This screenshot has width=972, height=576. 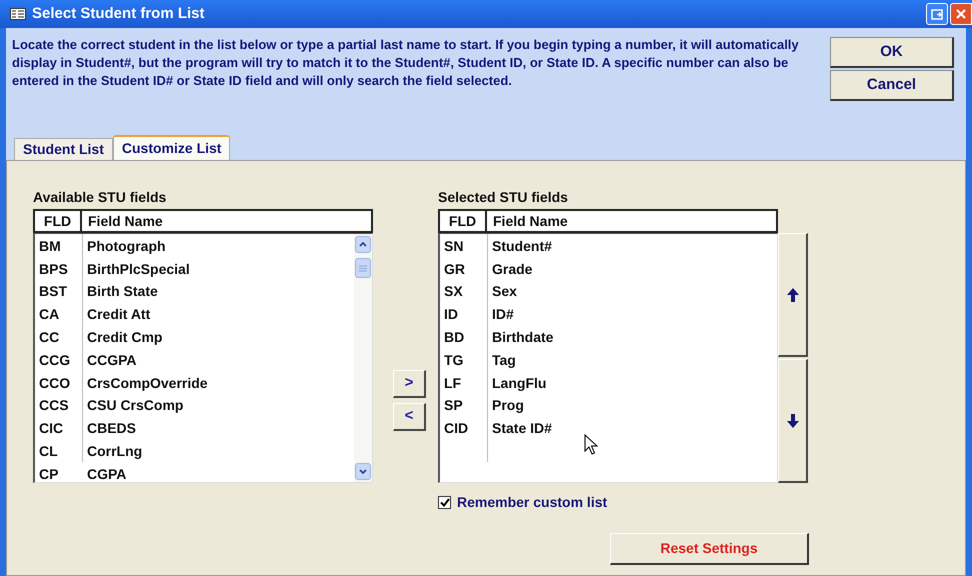 I want to click on move-up-button, so click(x=793, y=295).